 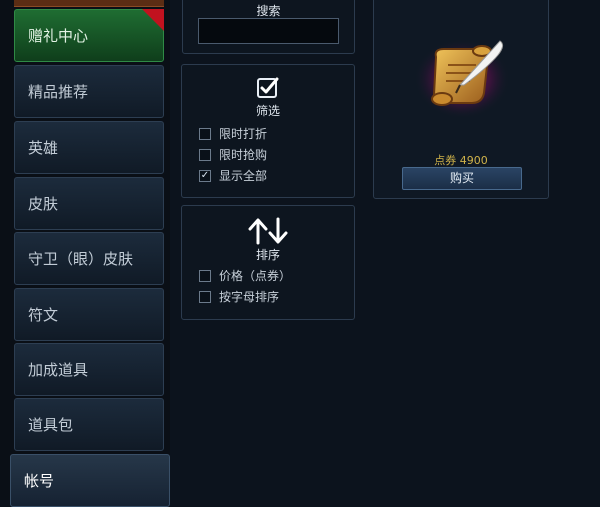 What do you see at coordinates (58, 370) in the screenshot?
I see `sidebar-item-label: 加成道具` at bounding box center [58, 370].